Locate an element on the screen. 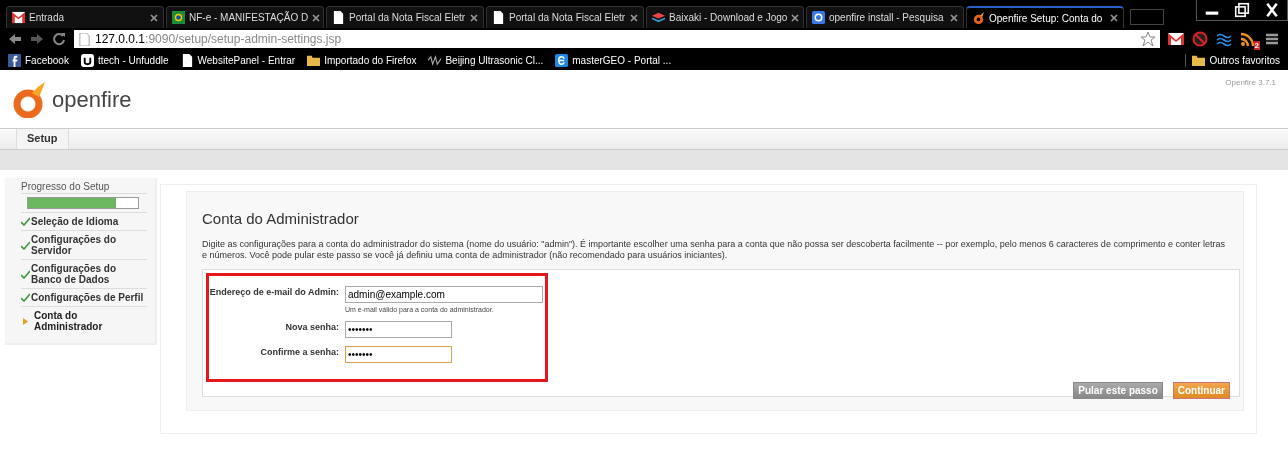 This screenshot has width=1288, height=451. setup-step: Configurações do Servidor is located at coordinates (84, 244).